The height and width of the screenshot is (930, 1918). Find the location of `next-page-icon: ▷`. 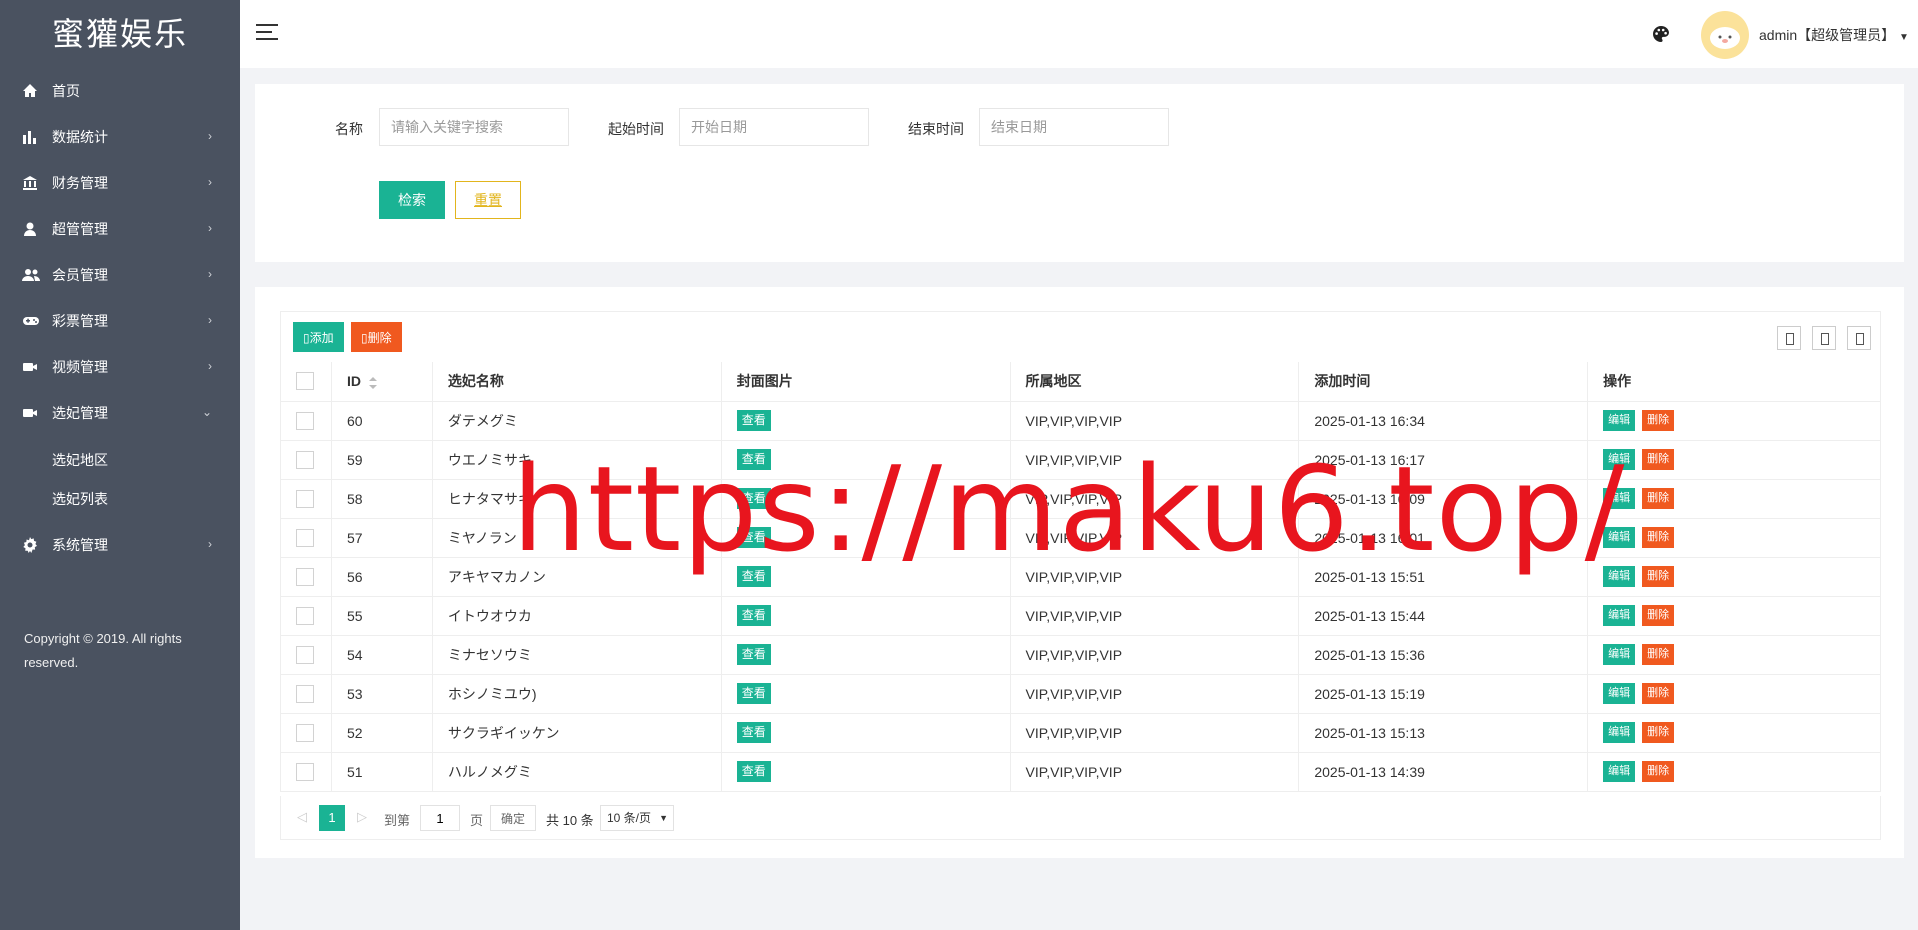

next-page-icon: ▷ is located at coordinates (362, 817).